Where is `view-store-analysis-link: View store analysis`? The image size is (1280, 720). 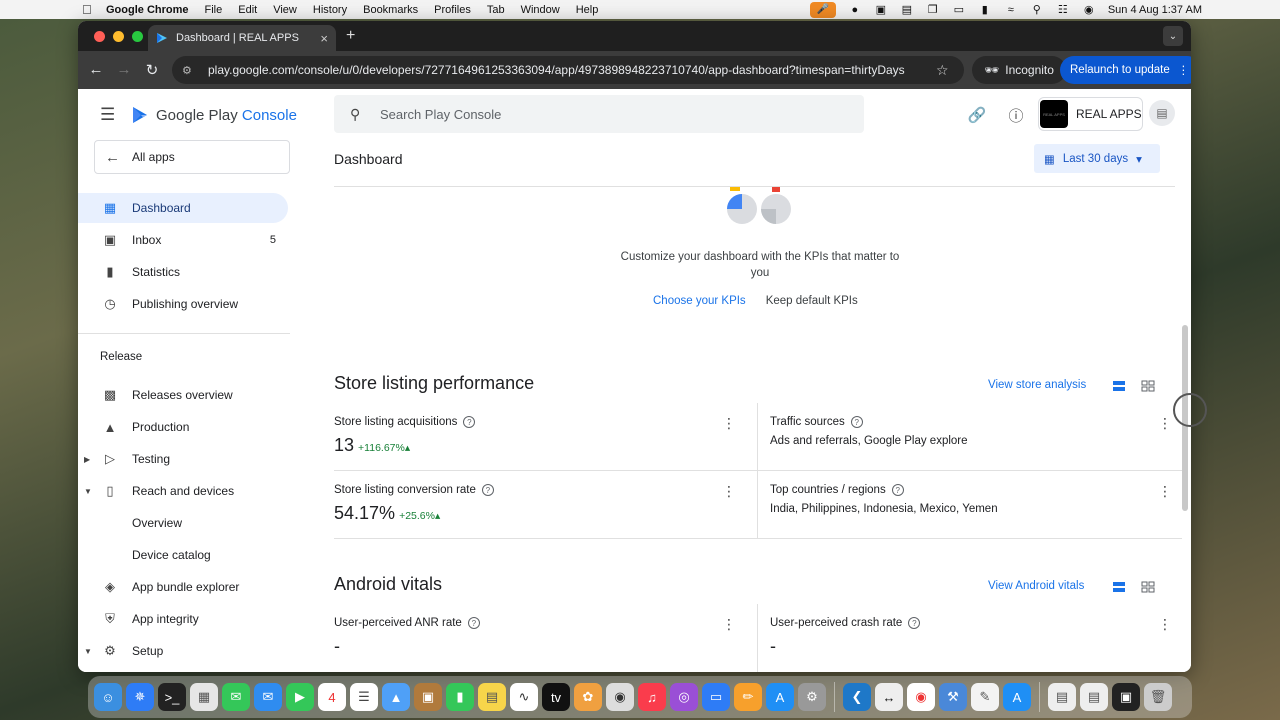
view-store-analysis-link: View store analysis is located at coordinates (1037, 385).